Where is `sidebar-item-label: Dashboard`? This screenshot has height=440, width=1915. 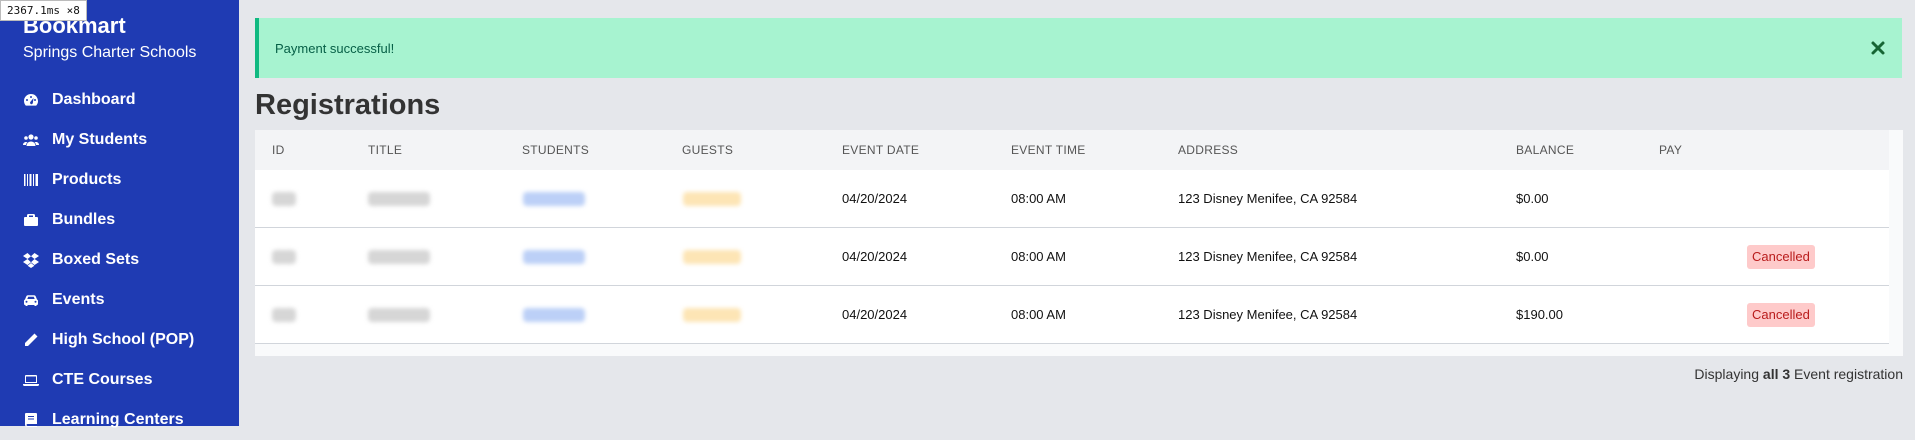
sidebar-item-label: Dashboard is located at coordinates (94, 99).